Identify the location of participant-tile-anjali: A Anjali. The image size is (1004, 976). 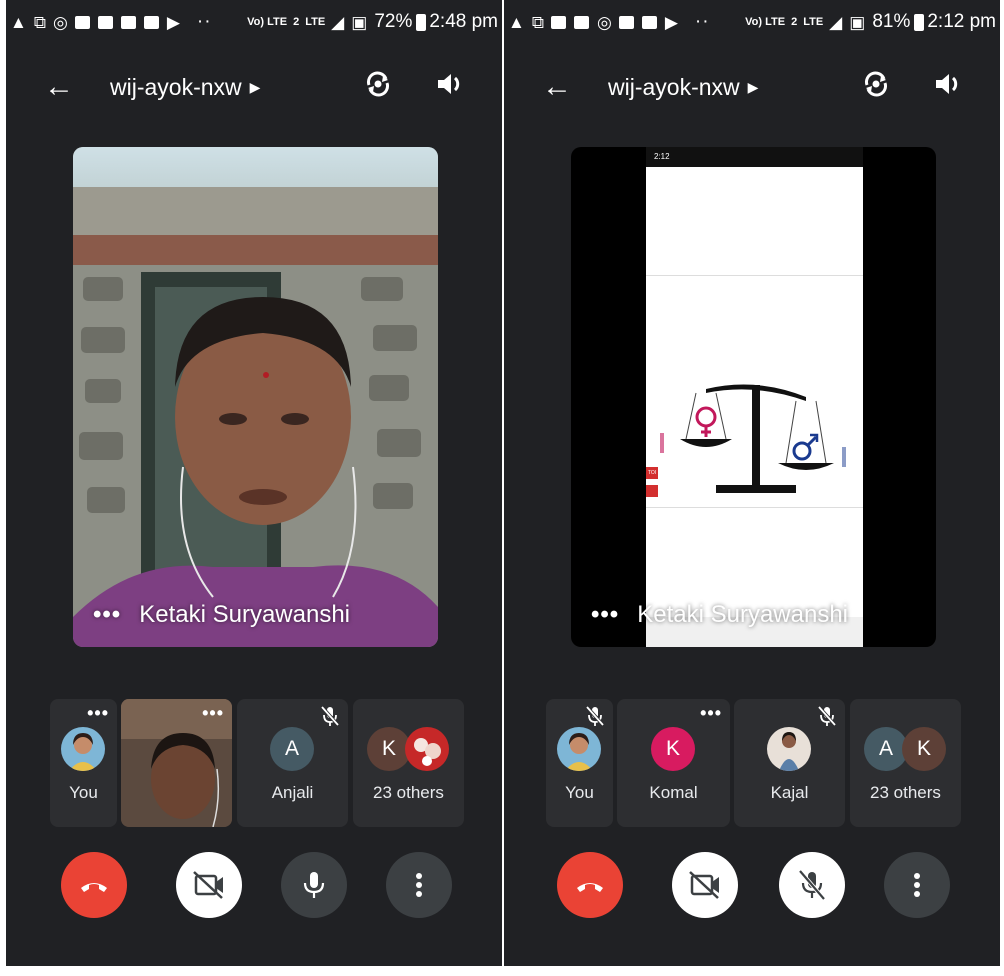
(292, 763).